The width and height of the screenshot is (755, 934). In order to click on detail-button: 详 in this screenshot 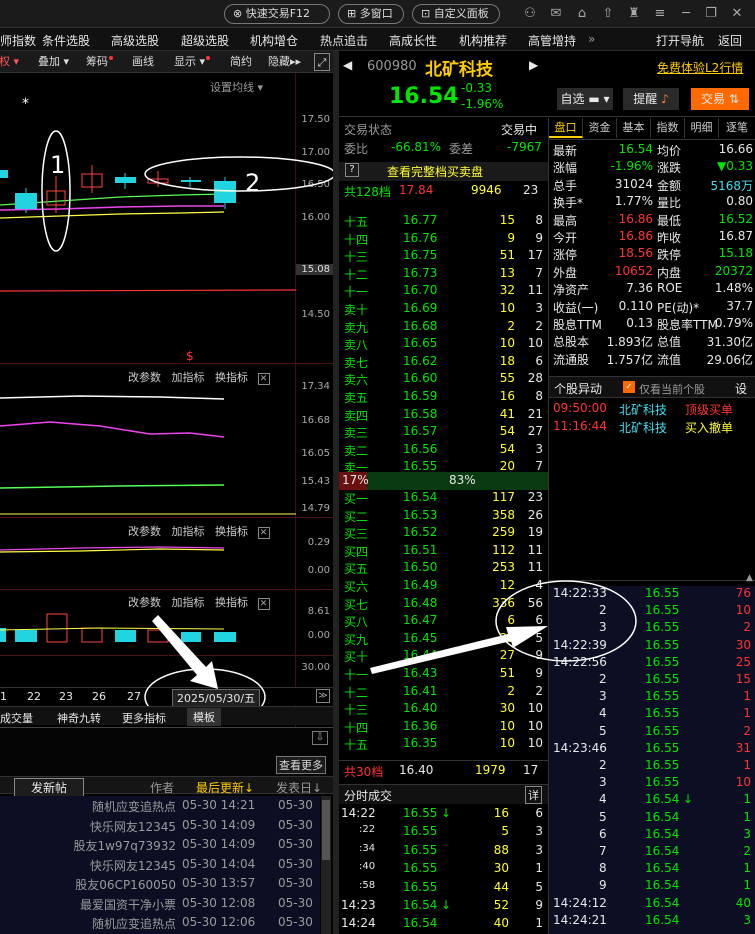, I will do `click(533, 795)`.